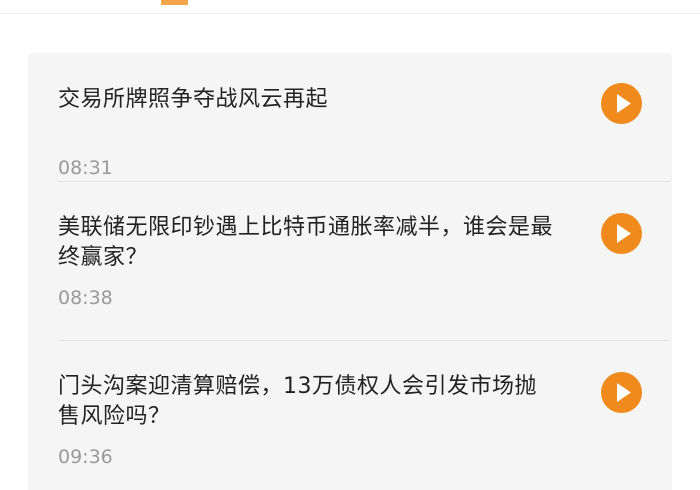 This screenshot has width=700, height=490. What do you see at coordinates (85, 168) in the screenshot?
I see `news-item-time: 08:31` at bounding box center [85, 168].